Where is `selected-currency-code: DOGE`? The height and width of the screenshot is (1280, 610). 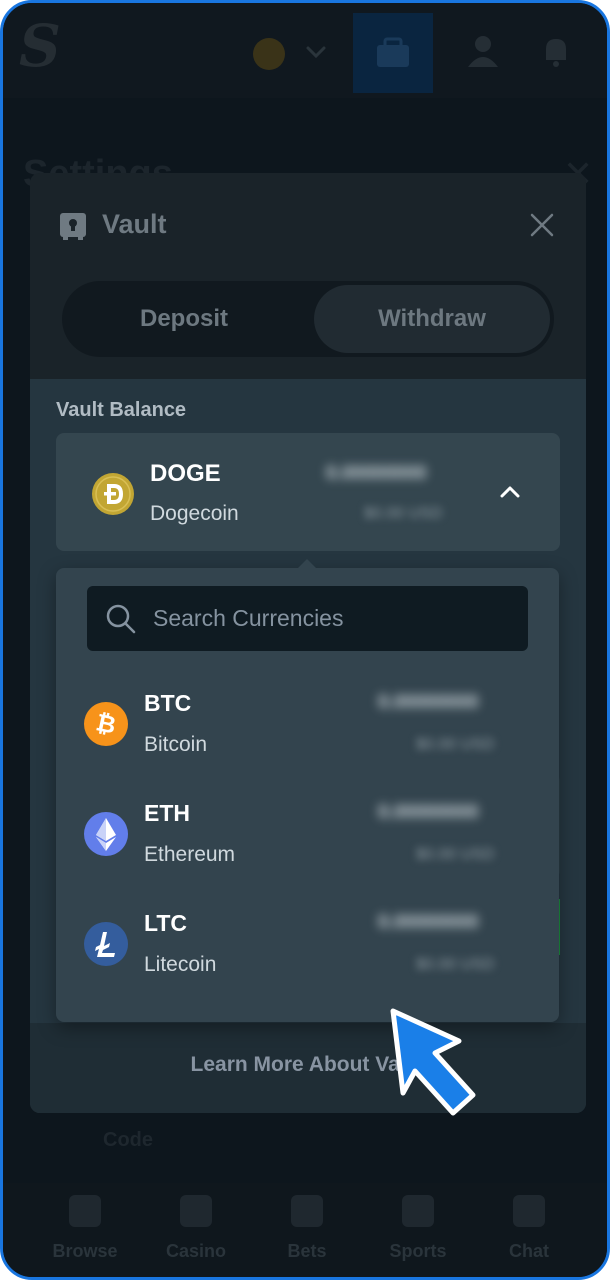 selected-currency-code: DOGE is located at coordinates (185, 473).